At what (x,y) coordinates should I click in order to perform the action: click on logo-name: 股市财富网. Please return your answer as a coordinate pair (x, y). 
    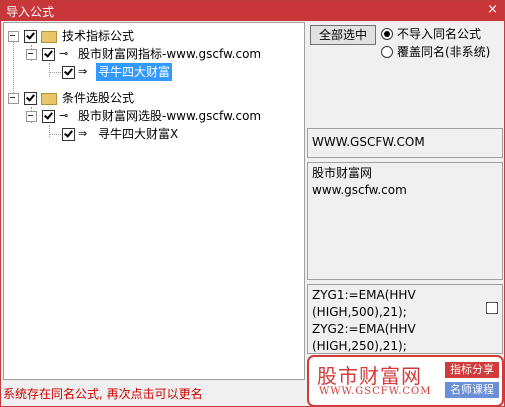
    Looking at the image, I should click on (369, 376).